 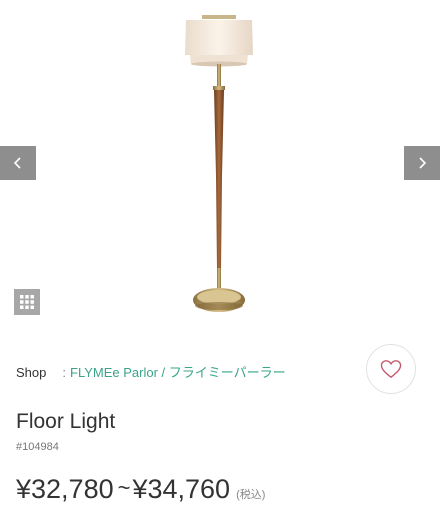 I want to click on grid-icon, so click(x=27, y=302).